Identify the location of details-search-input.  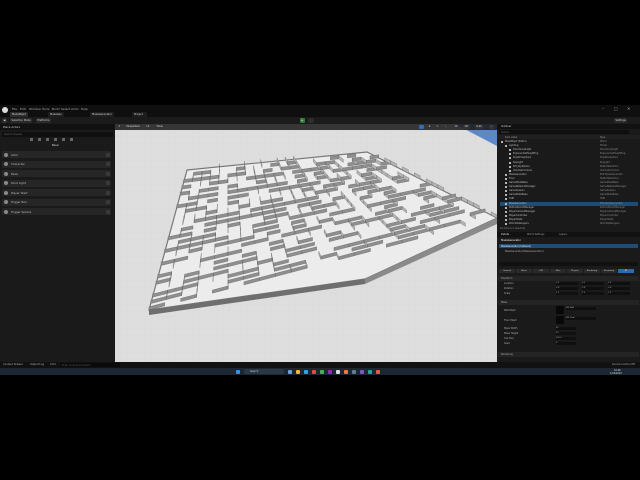
(568, 264).